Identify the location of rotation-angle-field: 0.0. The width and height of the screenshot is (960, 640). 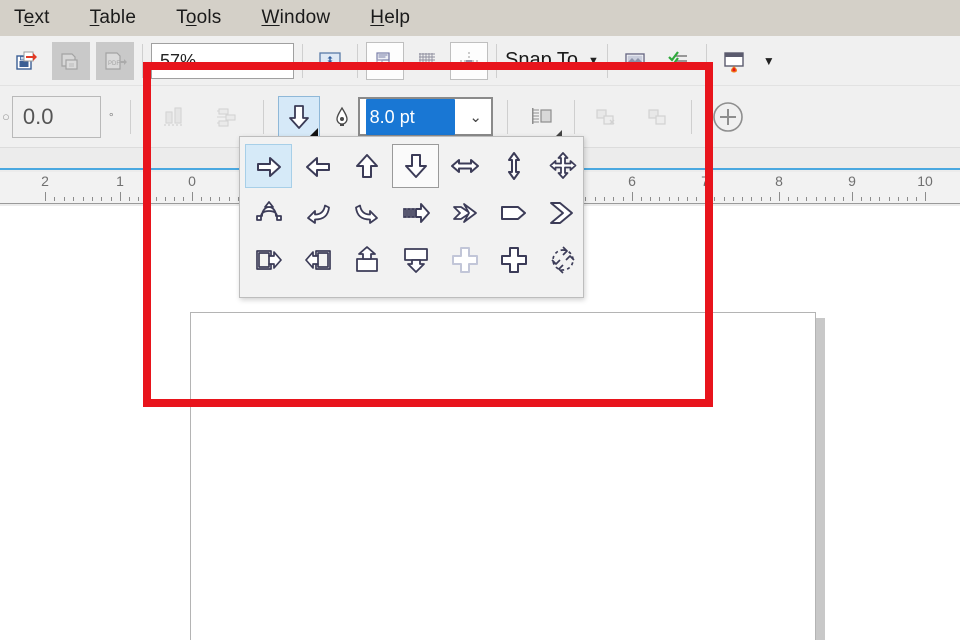
(56, 116).